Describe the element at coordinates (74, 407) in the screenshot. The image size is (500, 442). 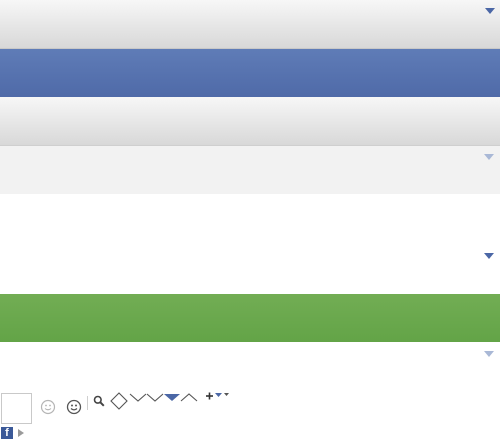
I see `smiley-icon` at that location.